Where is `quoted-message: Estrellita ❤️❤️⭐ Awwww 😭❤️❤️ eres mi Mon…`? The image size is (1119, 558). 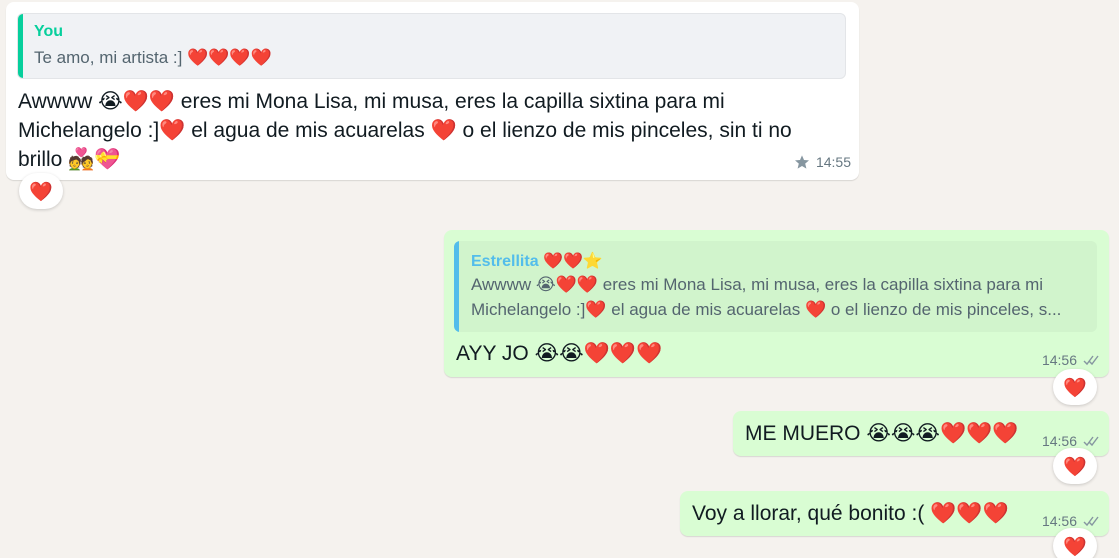 quoted-message: Estrellita ❤️❤️⭐ Awwww 😭❤️❤️ eres mi Mon… is located at coordinates (775, 286).